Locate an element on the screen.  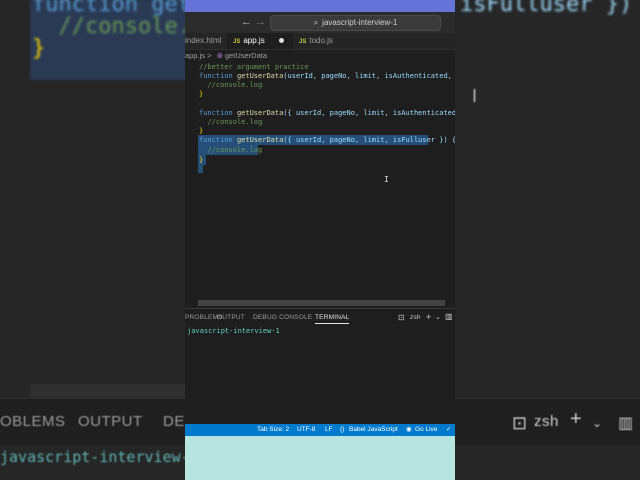
breadcrumb-symbol: getUserData is located at coordinates (246, 55).